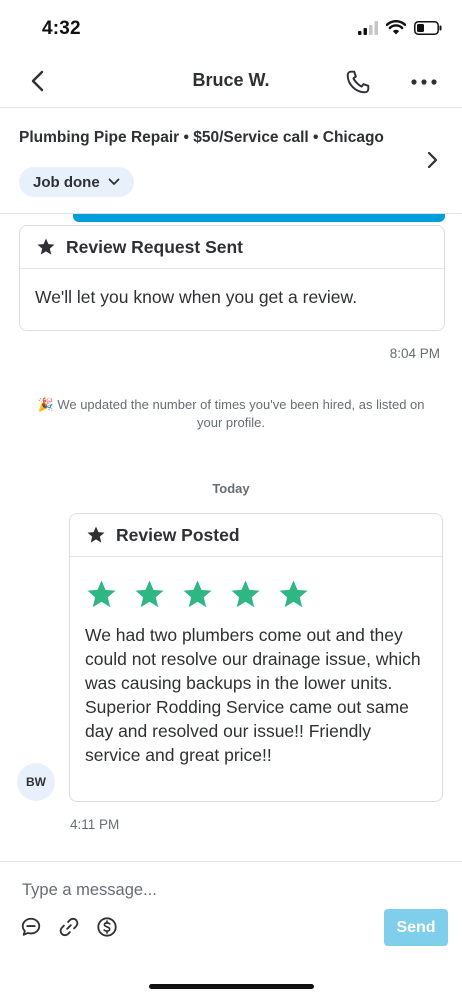  Describe the element at coordinates (231, 986) in the screenshot. I see `home-indicator` at that location.